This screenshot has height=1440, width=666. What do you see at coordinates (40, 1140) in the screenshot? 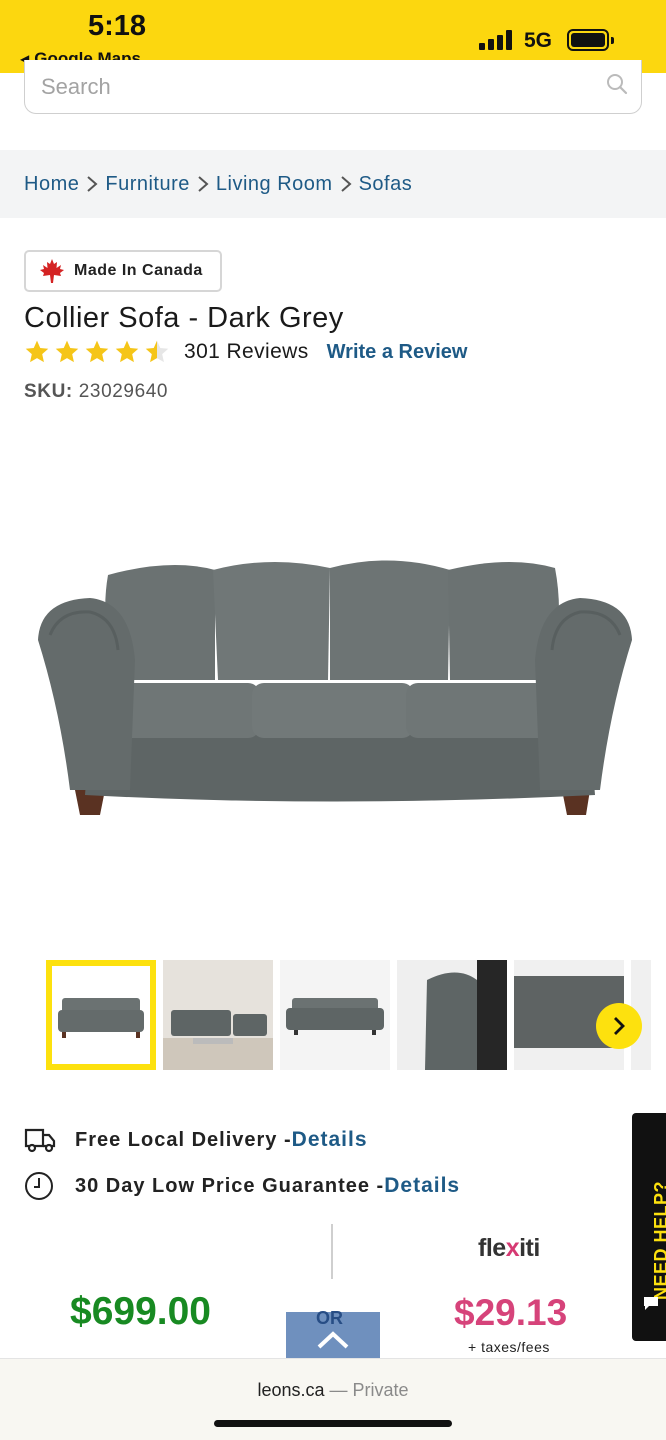
I see `truck-icon` at bounding box center [40, 1140].